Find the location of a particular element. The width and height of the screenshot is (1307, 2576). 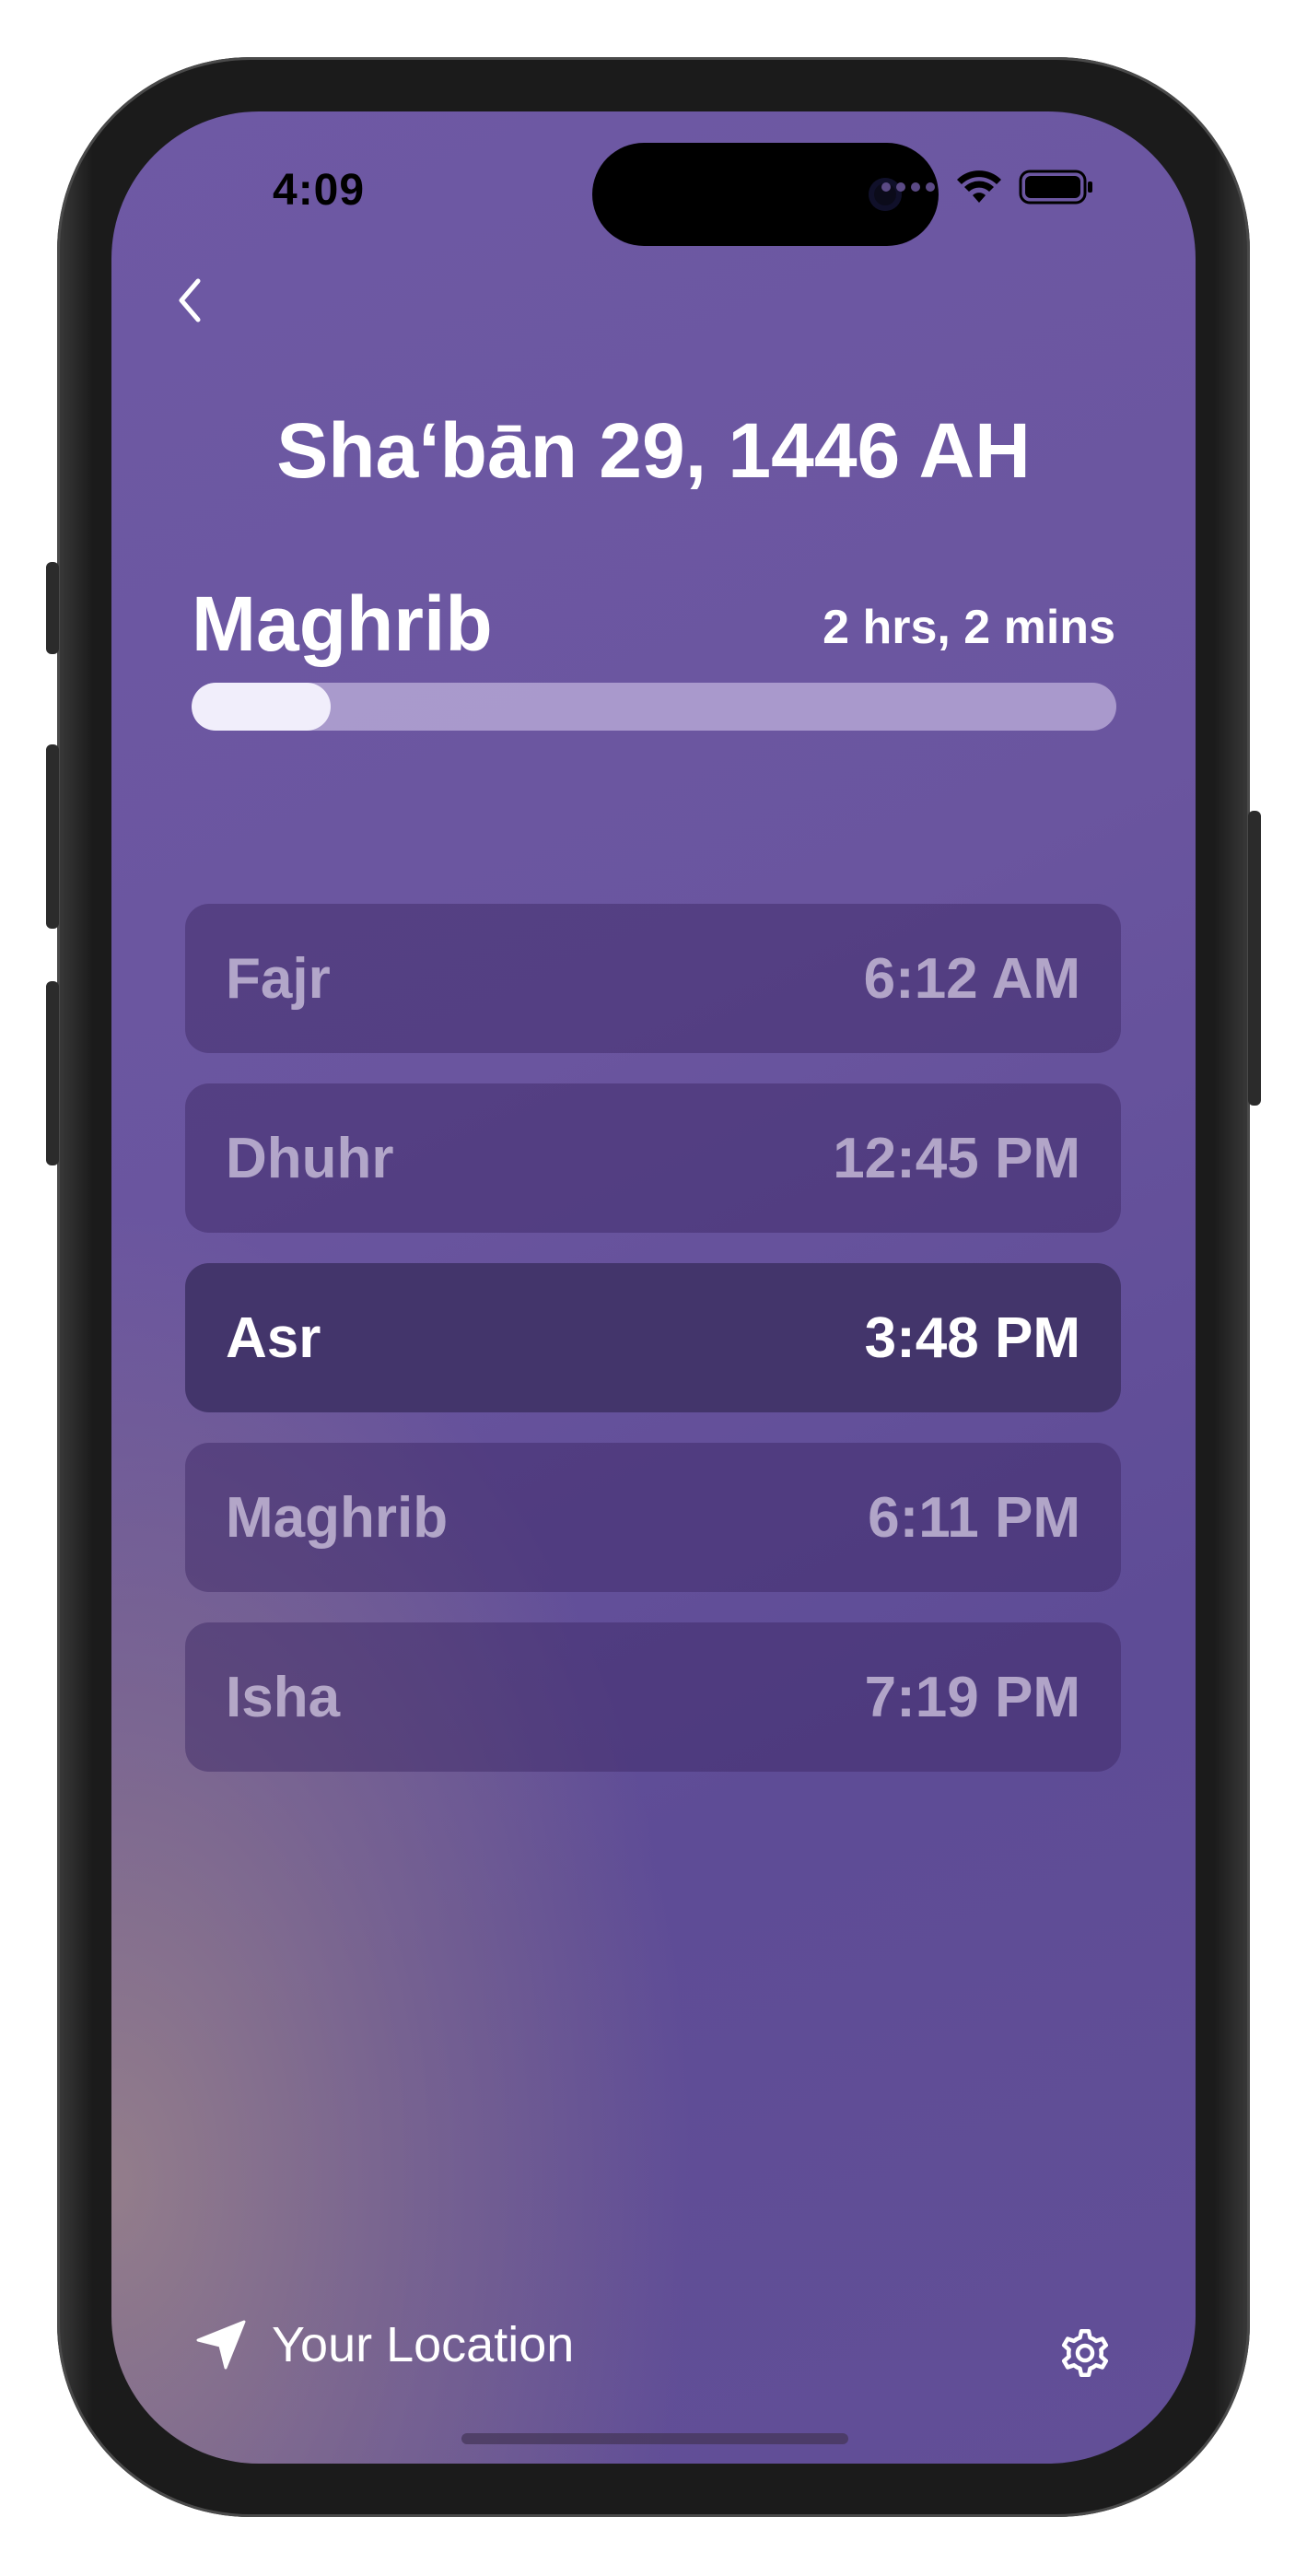

gear-icon is located at coordinates (1085, 2353).